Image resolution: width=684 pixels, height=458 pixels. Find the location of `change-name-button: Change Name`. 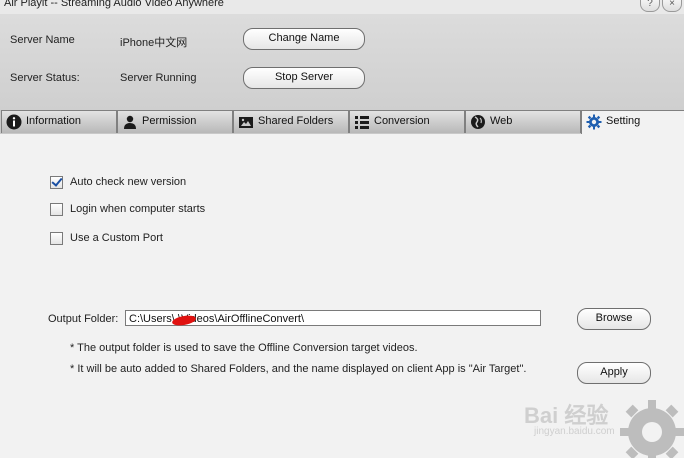

change-name-button: Change Name is located at coordinates (304, 39).